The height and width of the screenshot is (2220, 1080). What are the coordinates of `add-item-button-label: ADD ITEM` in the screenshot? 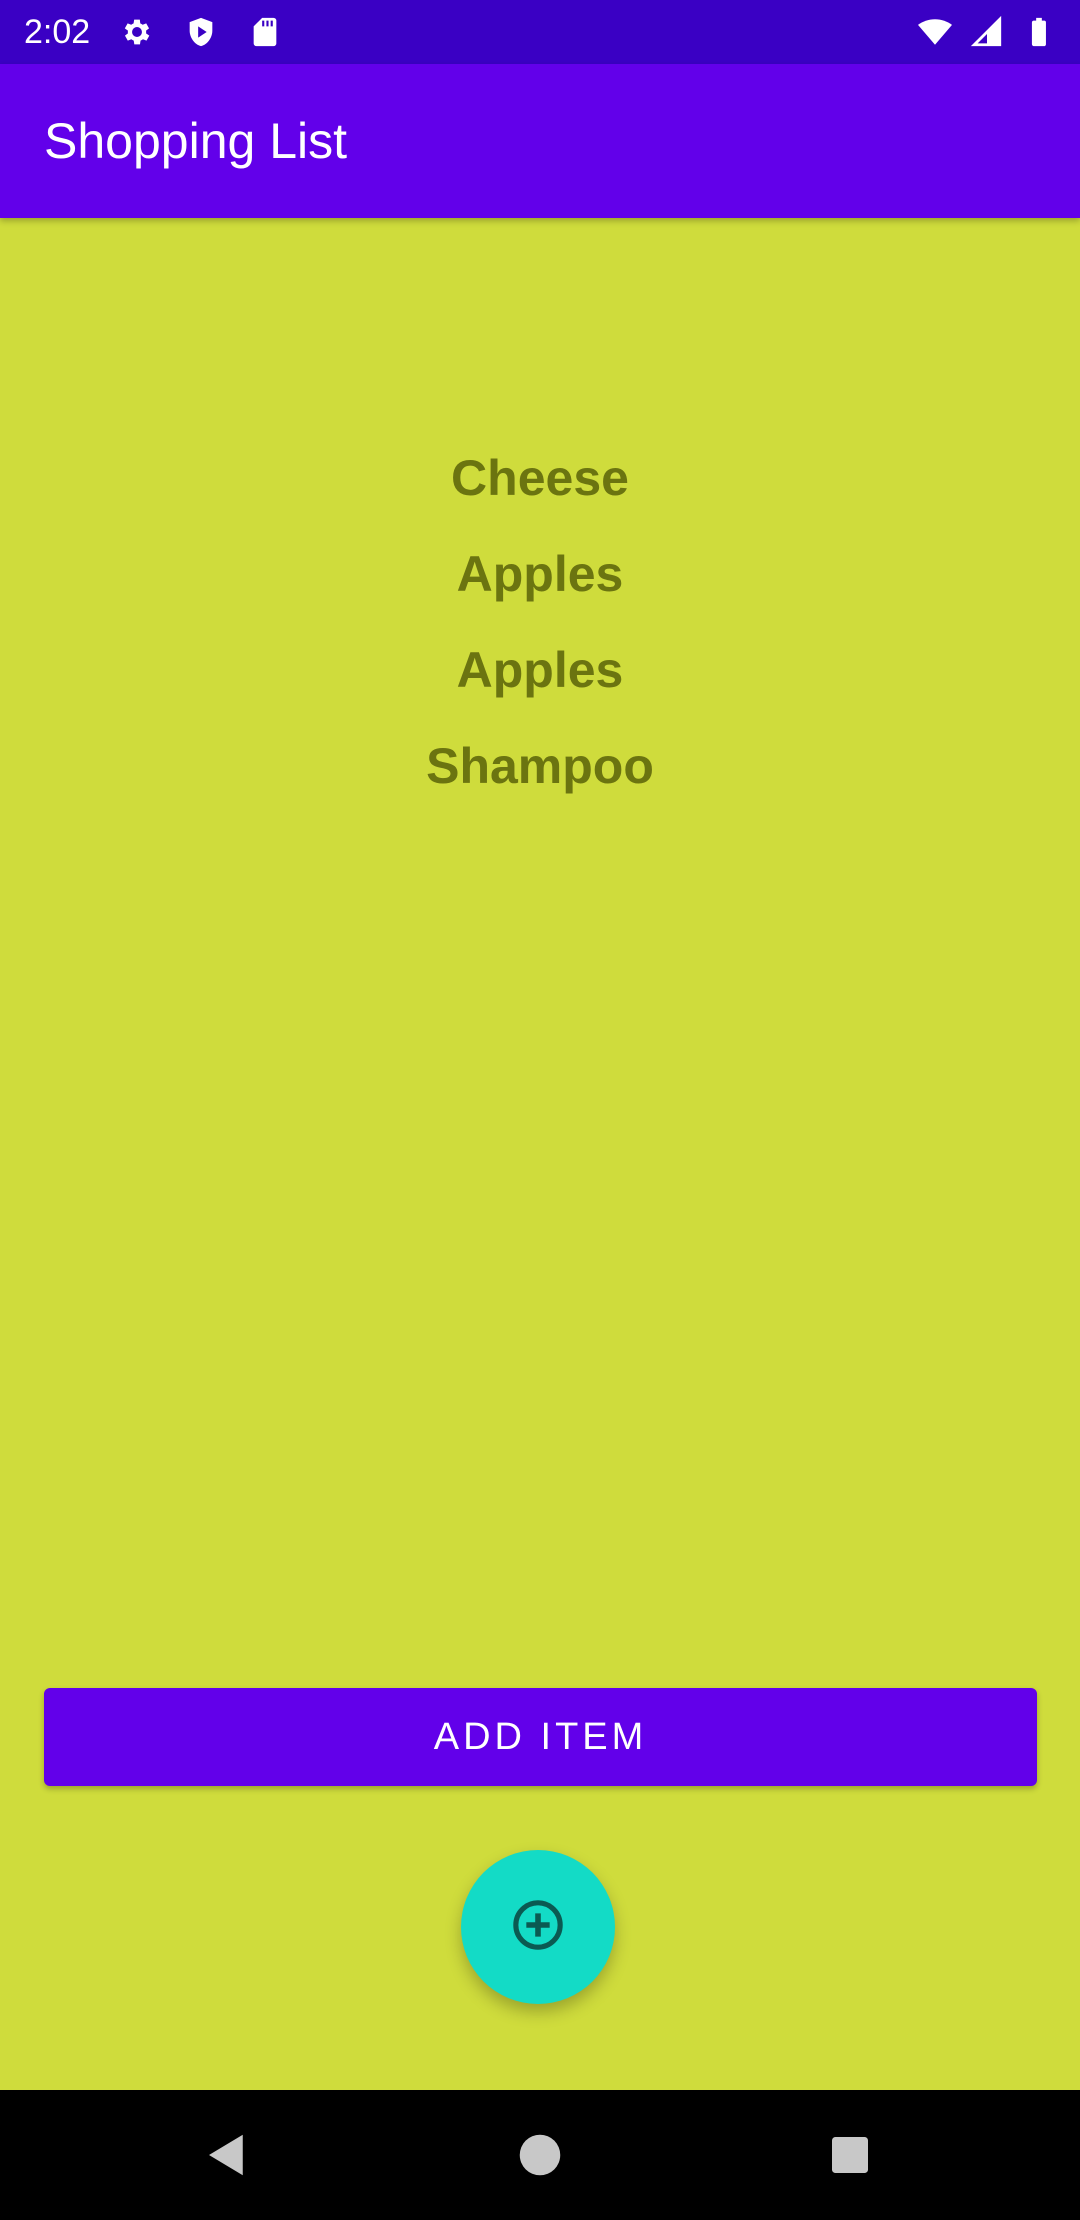 It's located at (540, 1736).